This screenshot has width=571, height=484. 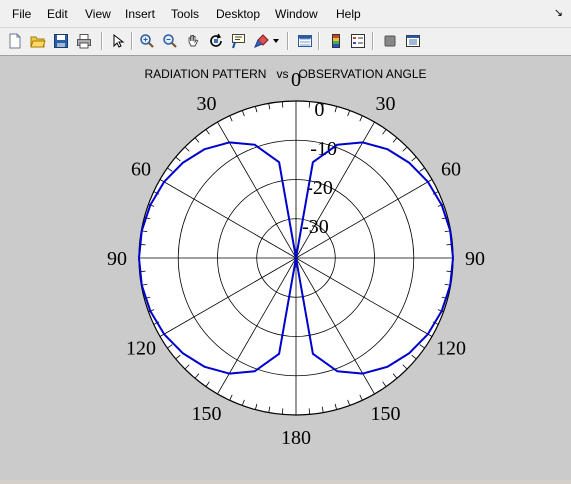 I want to click on save-icon, so click(x=61, y=41).